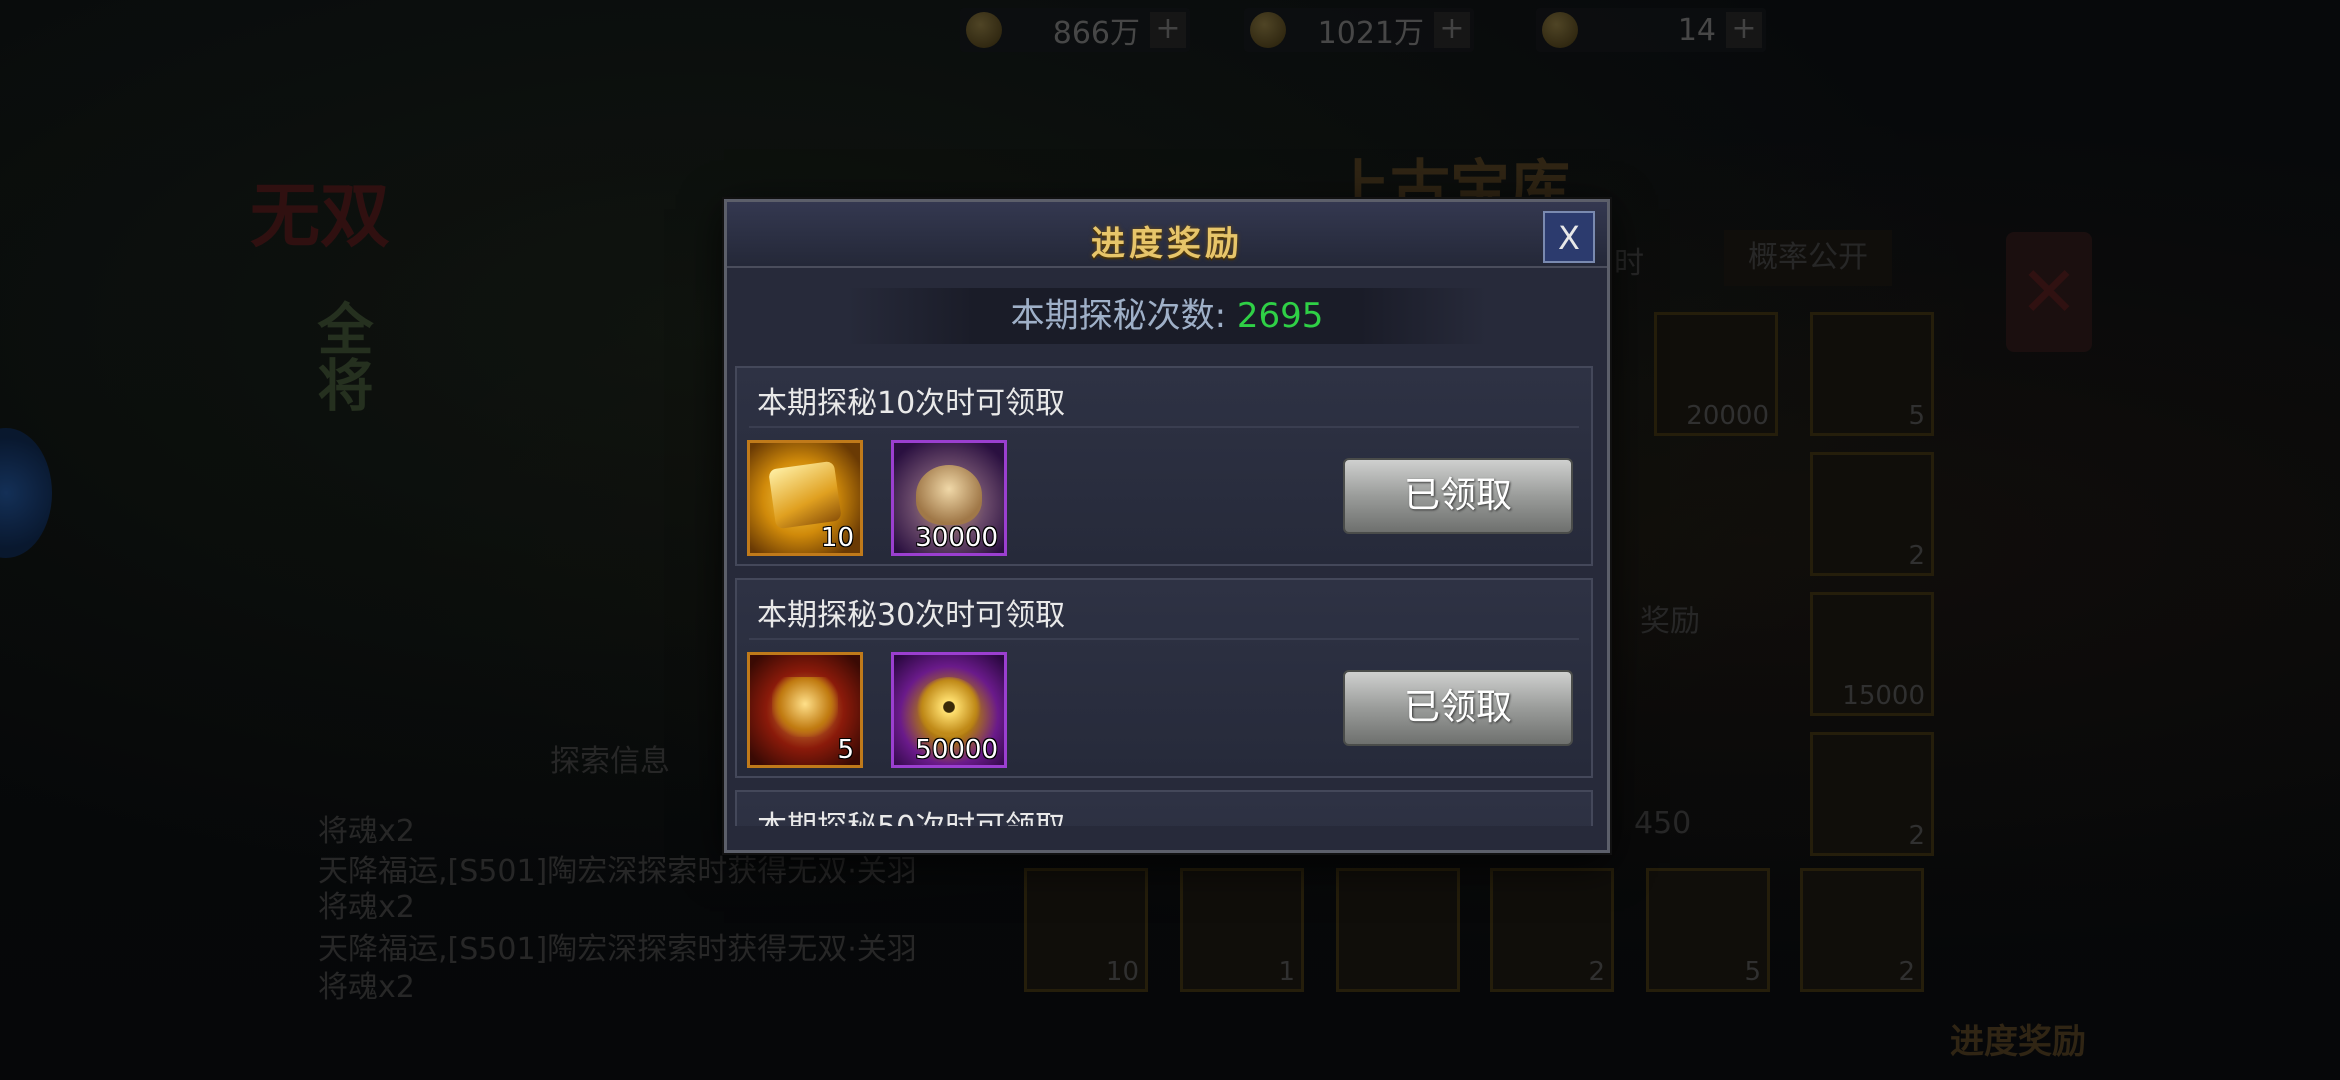 The height and width of the screenshot is (1080, 2340). What do you see at coordinates (911, 403) in the screenshot?
I see `reward-row-title: 本期探秘10次时可领取` at bounding box center [911, 403].